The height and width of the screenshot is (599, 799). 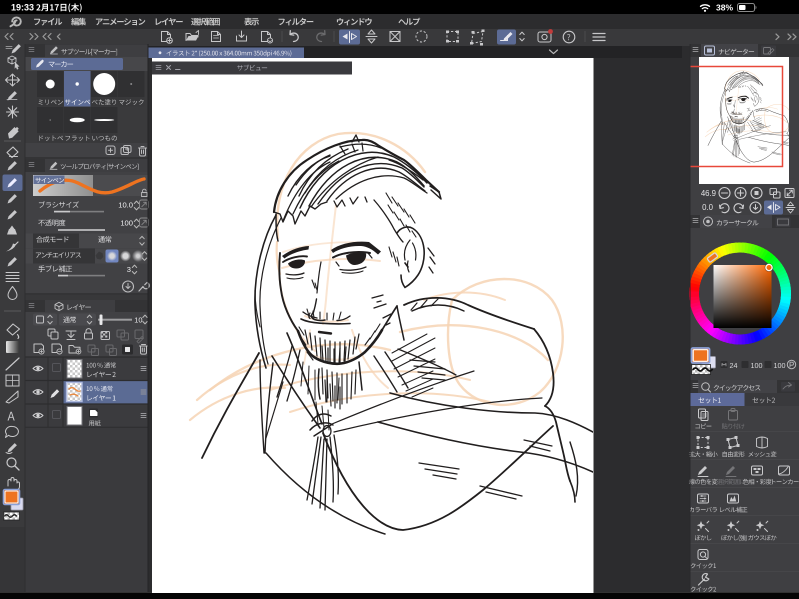 I want to click on svg-text: 0.0, so click(x=708, y=207).